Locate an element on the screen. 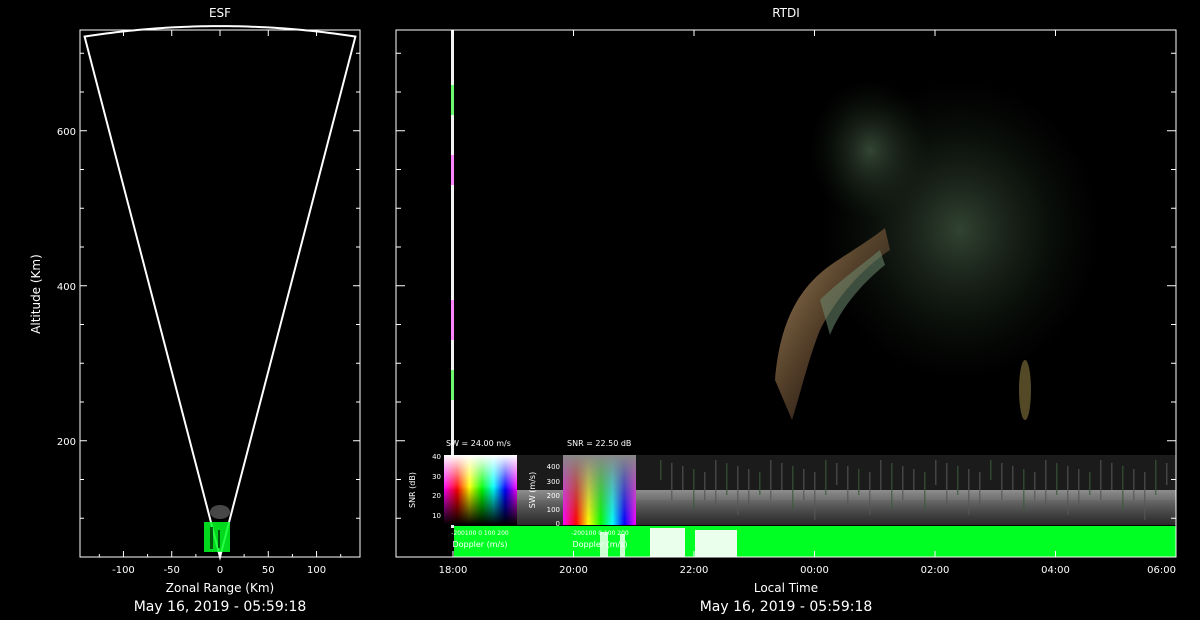  esf-y-tick-label: 600 is located at coordinates (66, 132).